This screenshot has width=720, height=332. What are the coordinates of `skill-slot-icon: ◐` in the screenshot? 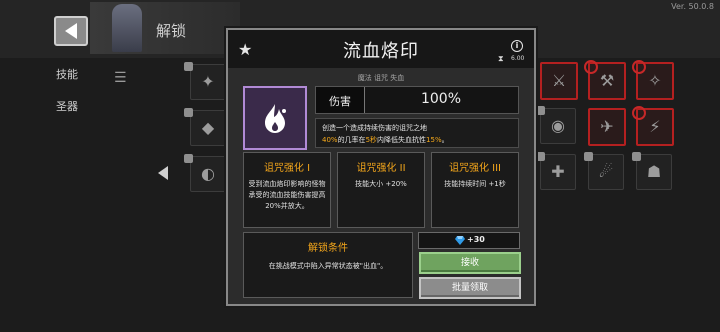 It's located at (208, 173).